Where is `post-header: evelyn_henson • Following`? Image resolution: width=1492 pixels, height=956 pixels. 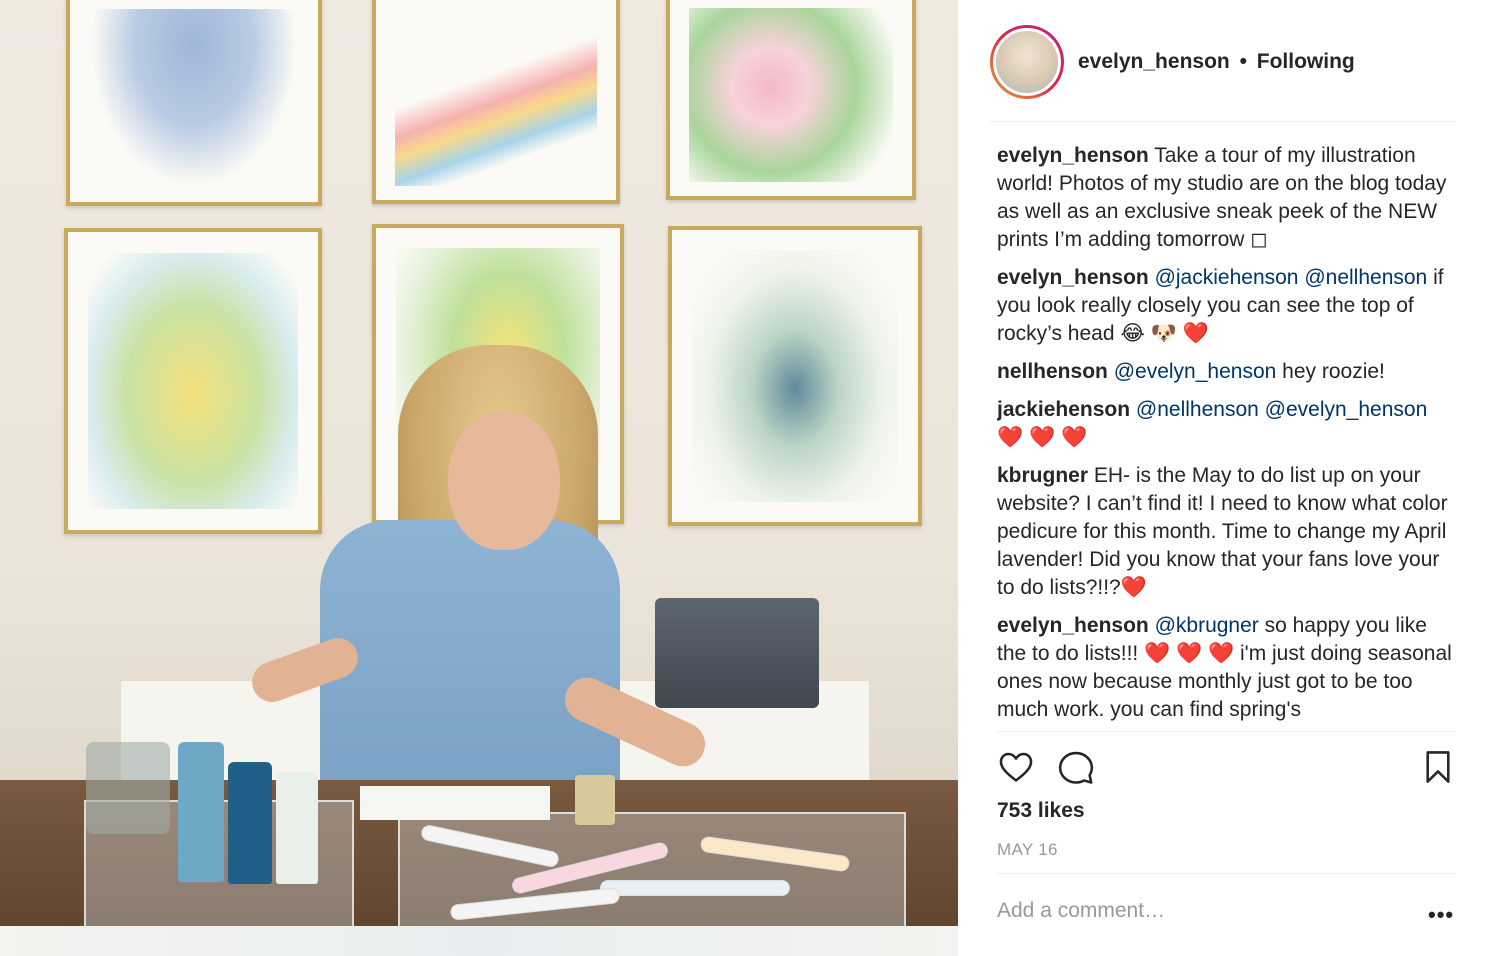
post-header: evelyn_henson • Following is located at coordinates (1223, 73).